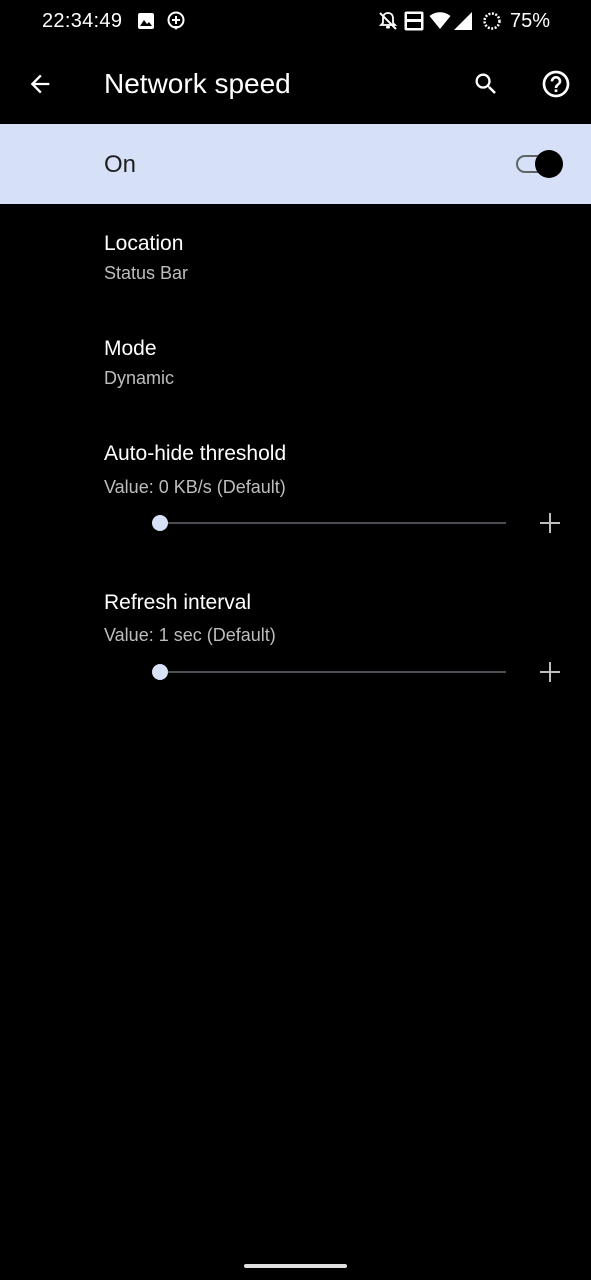 Image resolution: width=591 pixels, height=1280 pixels. I want to click on mode-summary: Dynamic, so click(139, 378).